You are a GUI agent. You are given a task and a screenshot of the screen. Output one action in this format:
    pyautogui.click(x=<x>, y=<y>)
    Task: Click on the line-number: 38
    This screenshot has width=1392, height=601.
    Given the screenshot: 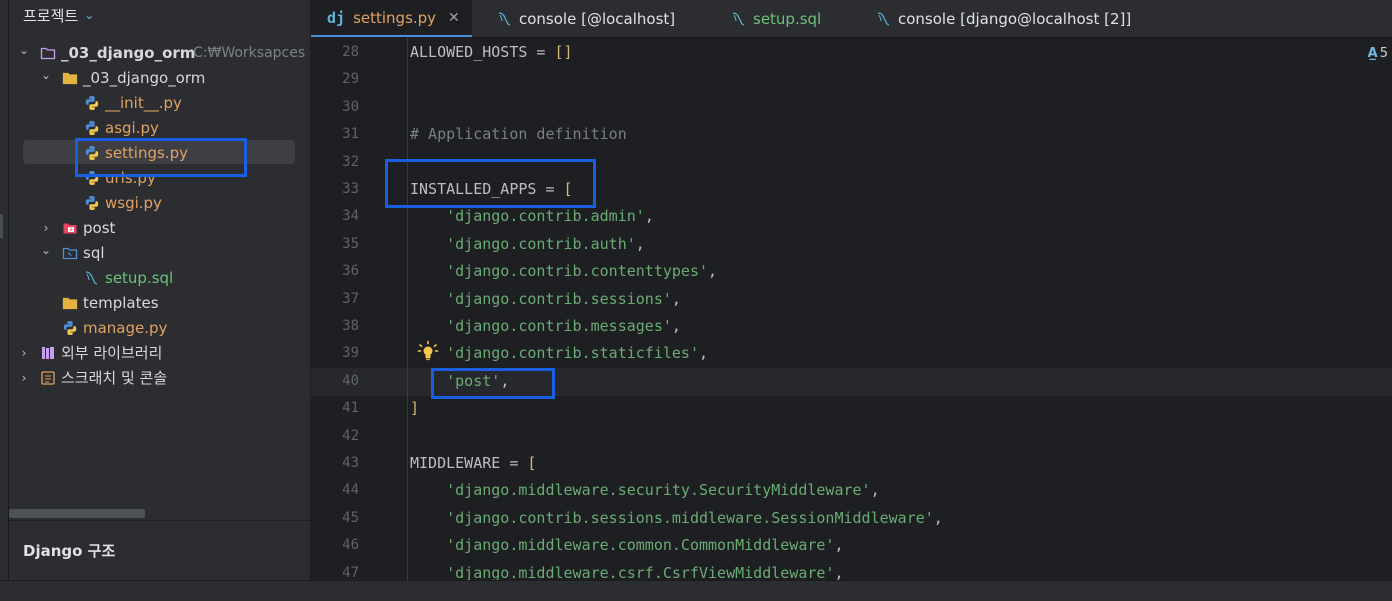 What is the action you would take?
    pyautogui.click(x=350, y=326)
    